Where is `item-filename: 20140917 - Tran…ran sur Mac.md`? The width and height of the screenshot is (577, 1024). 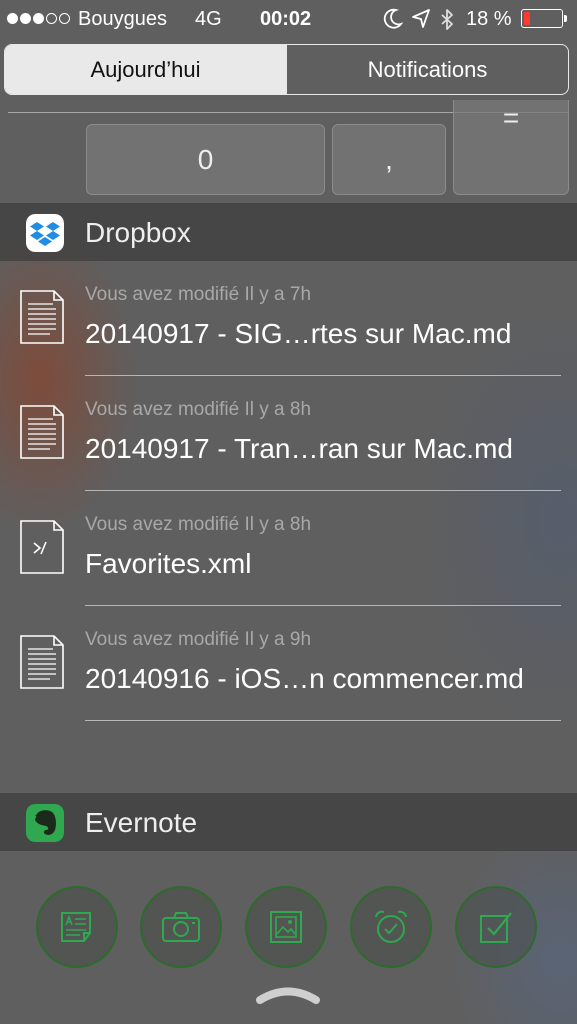 item-filename: 20140917 - Tran…ran sur Mac.md is located at coordinates (299, 448).